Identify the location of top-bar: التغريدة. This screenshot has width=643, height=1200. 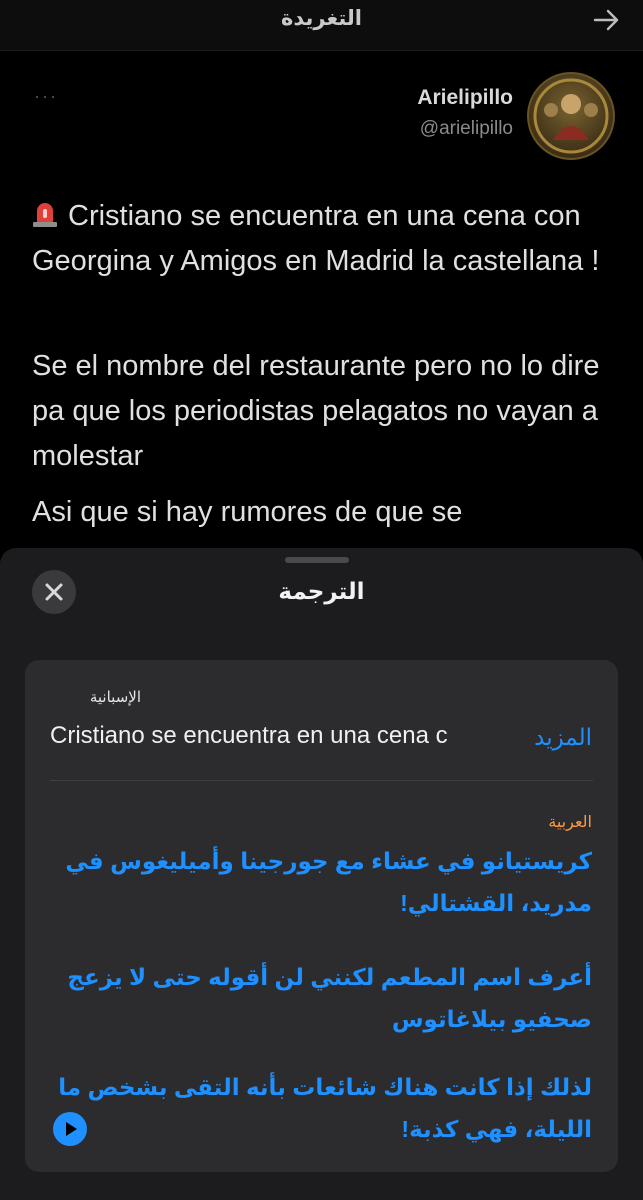
(321, 25).